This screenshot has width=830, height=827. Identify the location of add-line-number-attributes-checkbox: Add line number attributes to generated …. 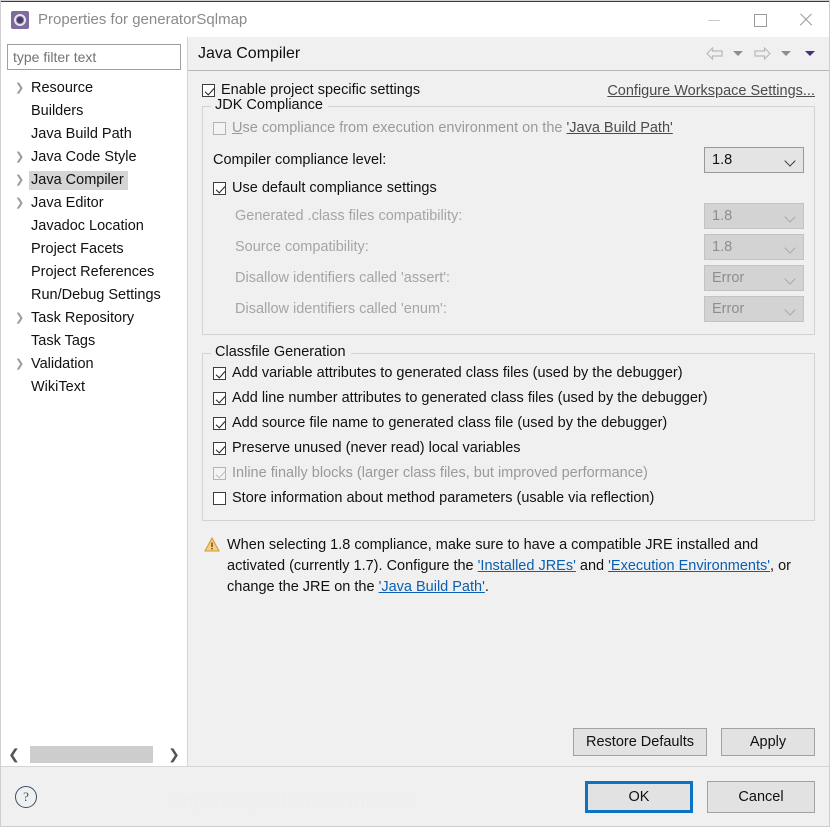
(508, 401).